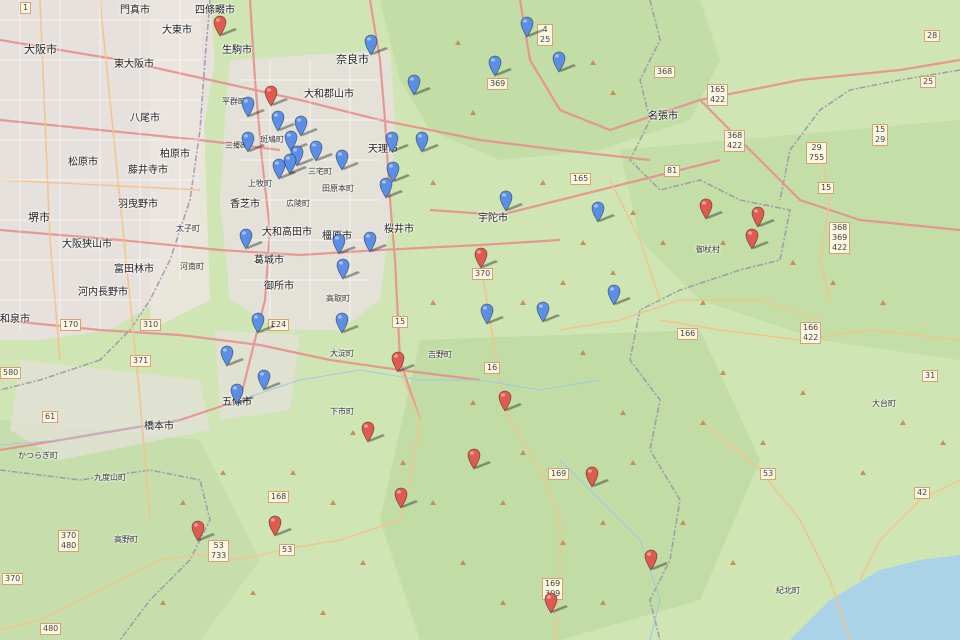 The height and width of the screenshot is (640, 960). I want to click on label-kanan: 河南町, so click(192, 266).